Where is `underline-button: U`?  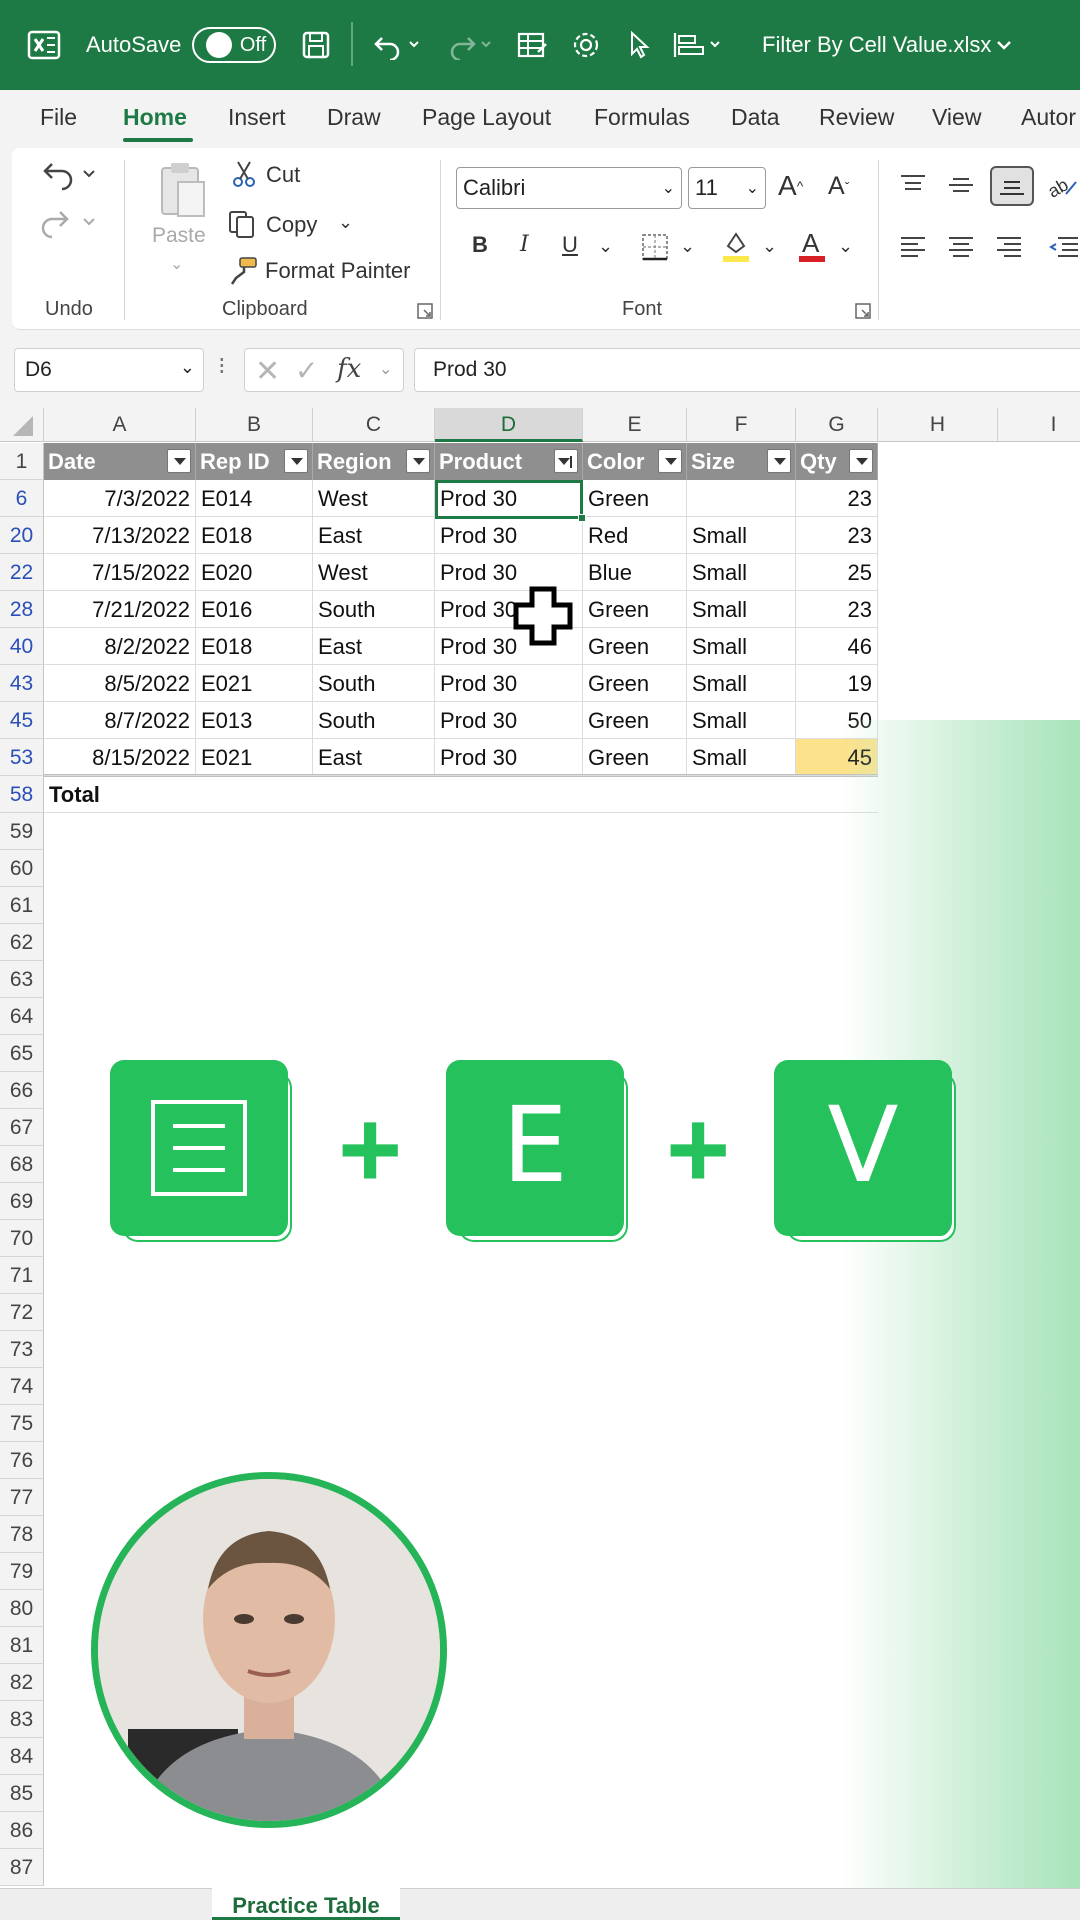 underline-button: U is located at coordinates (570, 245).